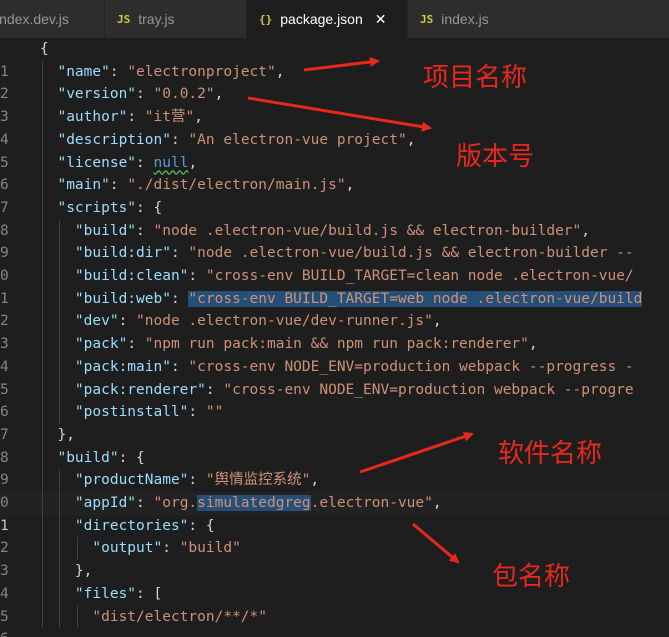 This screenshot has width=669, height=637. I want to click on text-selection: simulatedgreg, so click(254, 503).